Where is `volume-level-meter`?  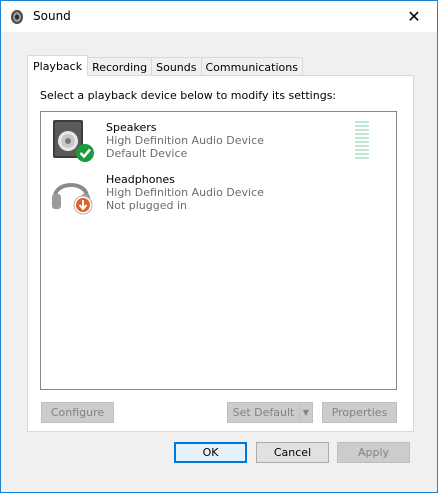
volume-level-meter is located at coordinates (362, 140).